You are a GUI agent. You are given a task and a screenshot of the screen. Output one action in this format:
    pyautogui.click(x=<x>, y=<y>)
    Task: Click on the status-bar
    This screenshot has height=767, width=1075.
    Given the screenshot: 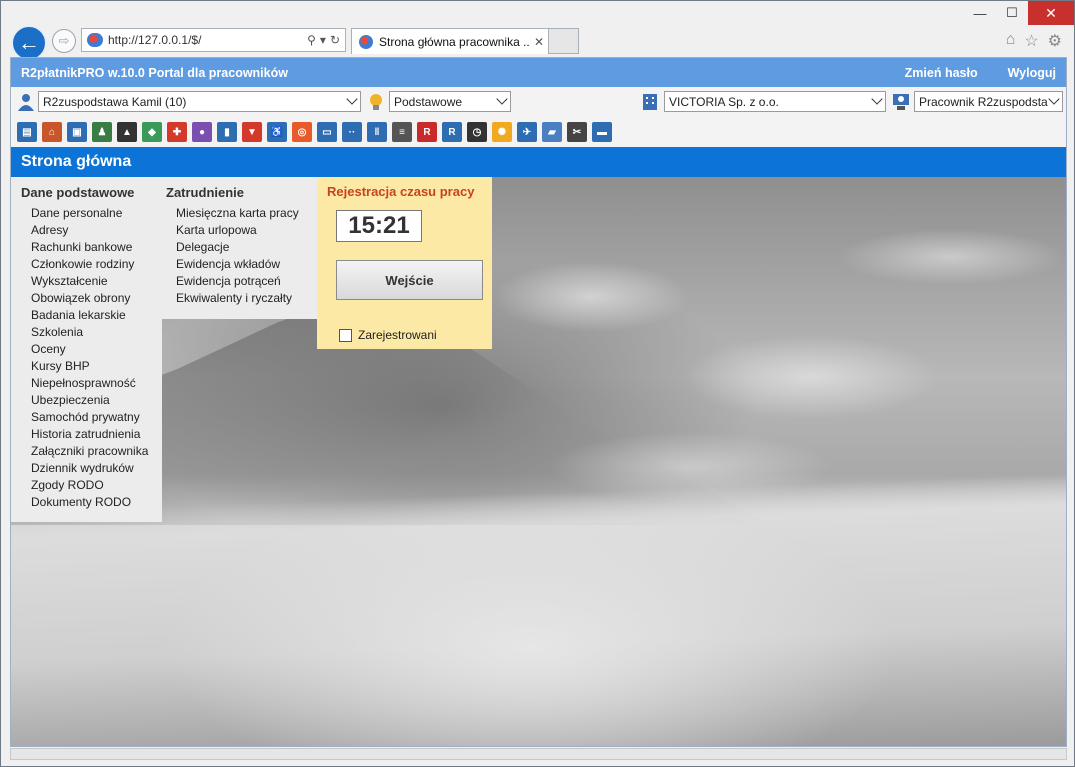 What is the action you would take?
    pyautogui.click(x=538, y=754)
    